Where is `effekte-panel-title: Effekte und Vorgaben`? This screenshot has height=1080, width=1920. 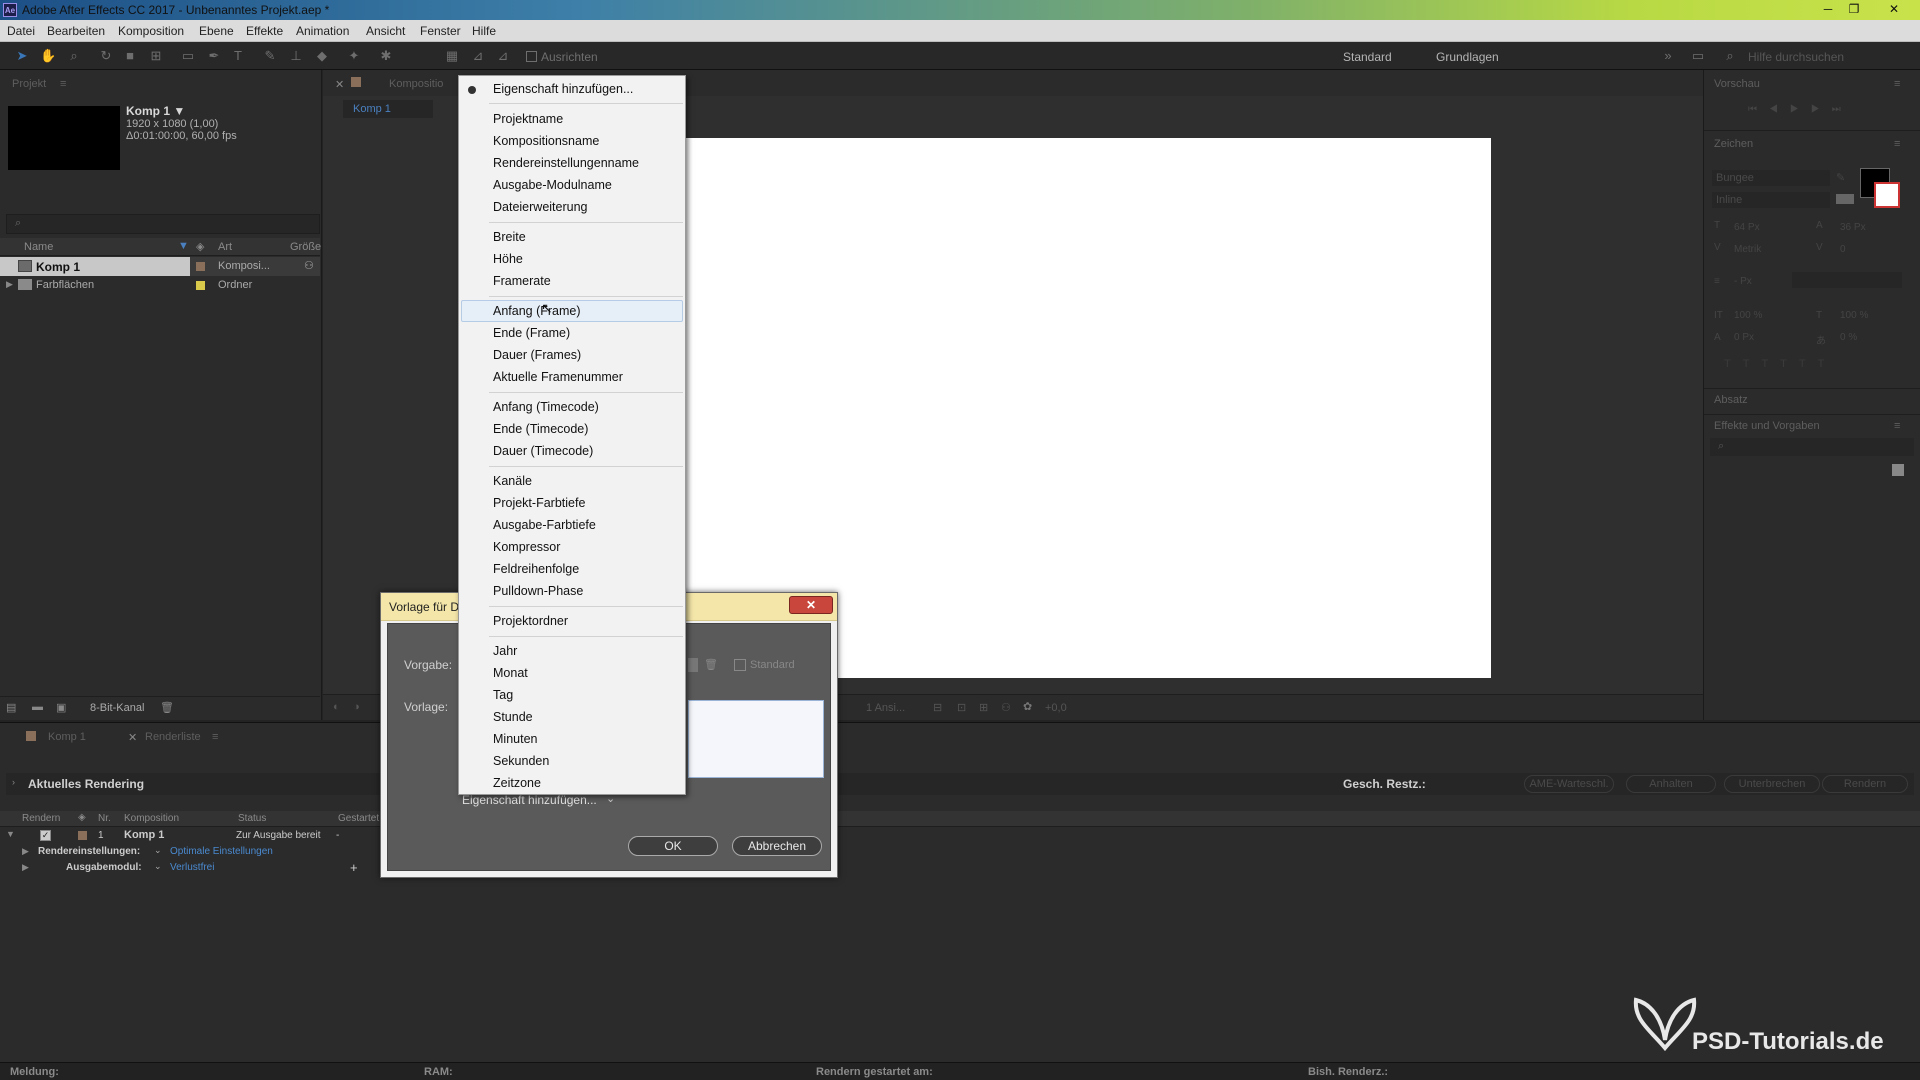 effekte-panel-title: Effekte und Vorgaben is located at coordinates (1767, 426).